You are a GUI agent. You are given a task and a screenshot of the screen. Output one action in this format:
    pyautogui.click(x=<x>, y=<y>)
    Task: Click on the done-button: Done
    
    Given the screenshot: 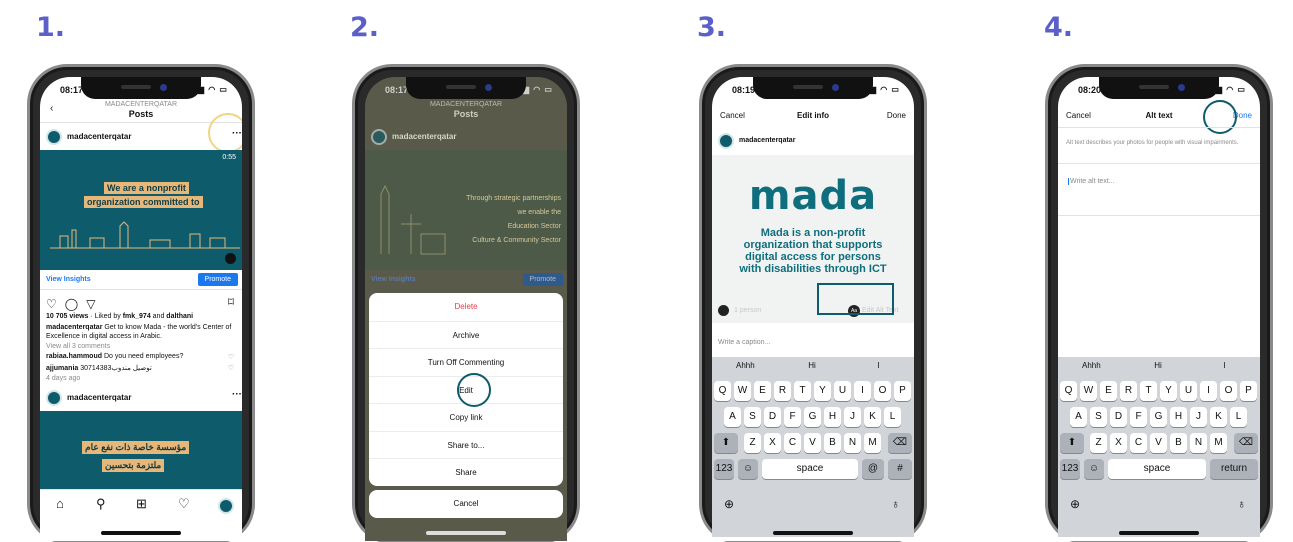 What is the action you would take?
    pyautogui.click(x=896, y=115)
    